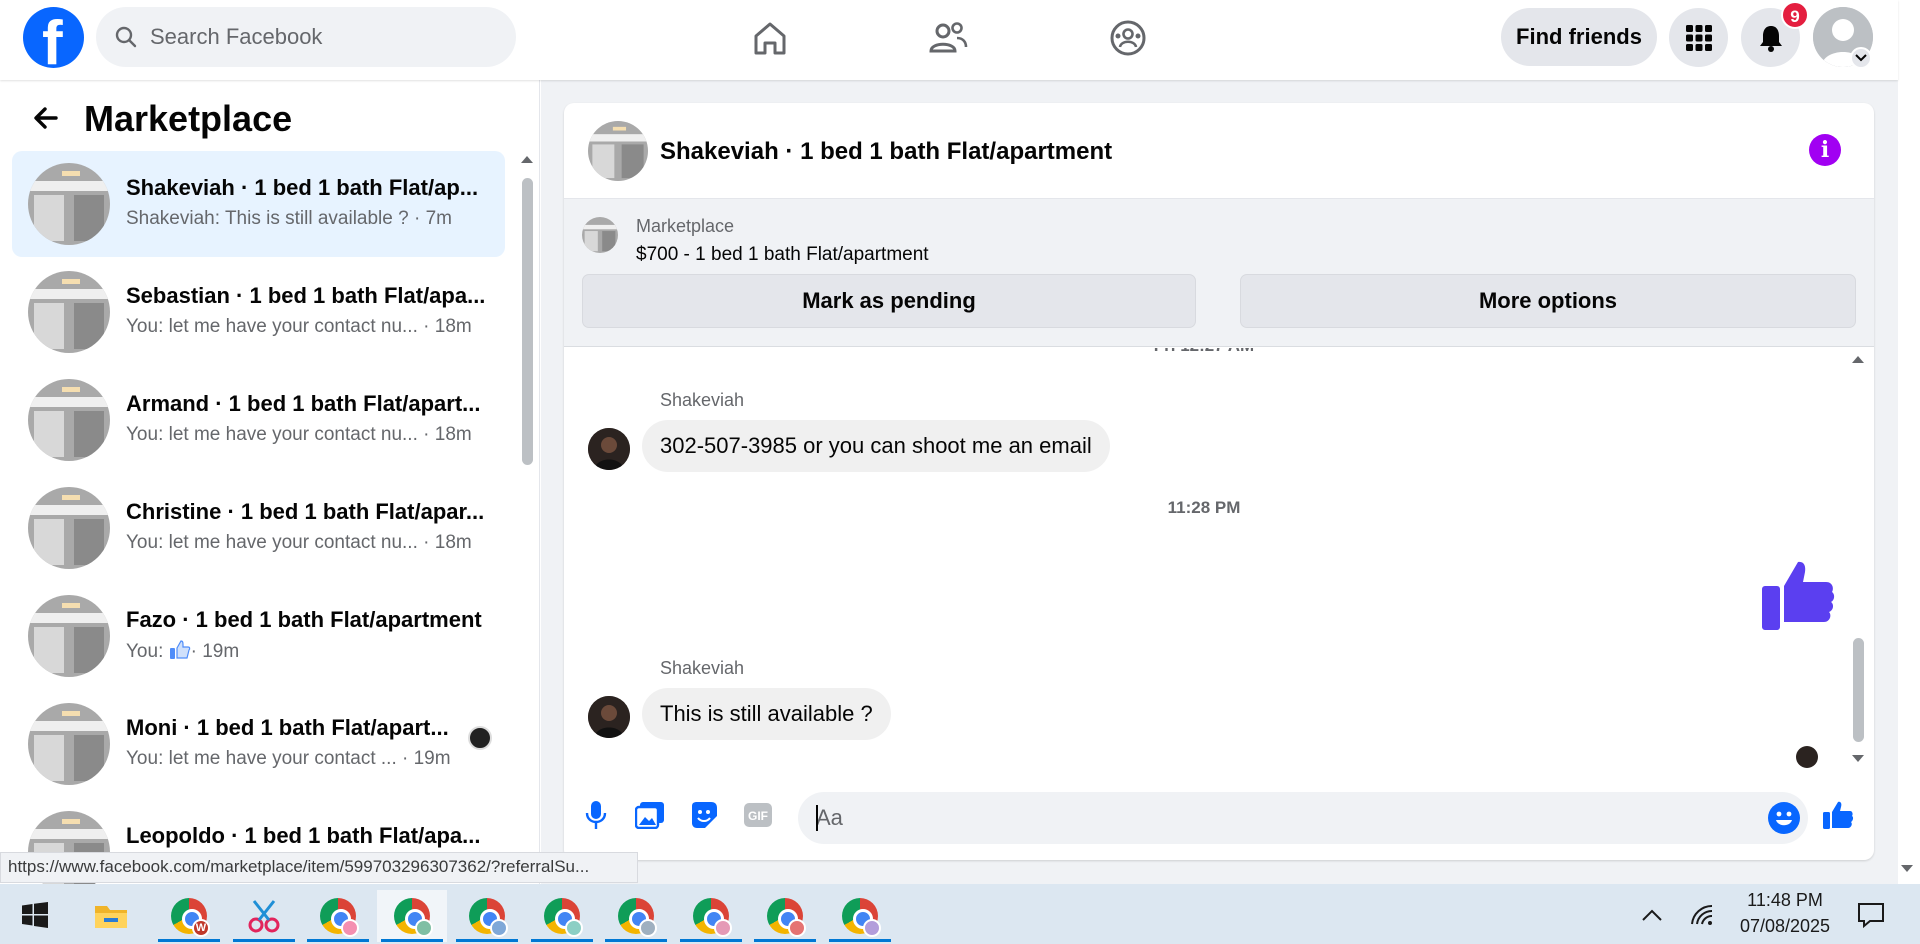 The image size is (1920, 944). I want to click on mark-as-pending-button: Mark as pending, so click(889, 301).